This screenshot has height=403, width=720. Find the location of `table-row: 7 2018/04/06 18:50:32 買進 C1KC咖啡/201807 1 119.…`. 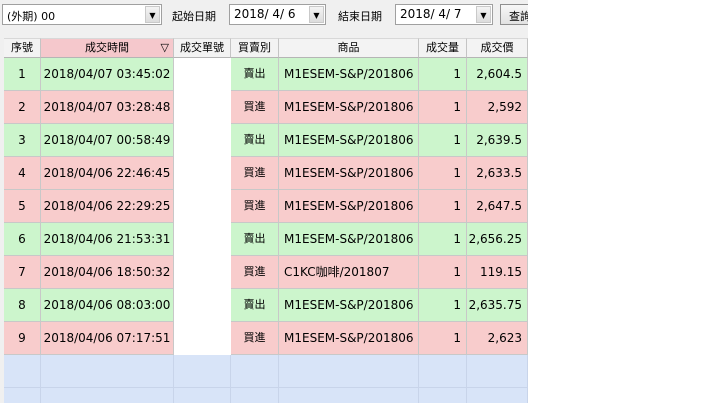

table-row: 7 2018/04/06 18:50:32 買進 C1KC咖啡/201807 1 119.… is located at coordinates (266, 272).